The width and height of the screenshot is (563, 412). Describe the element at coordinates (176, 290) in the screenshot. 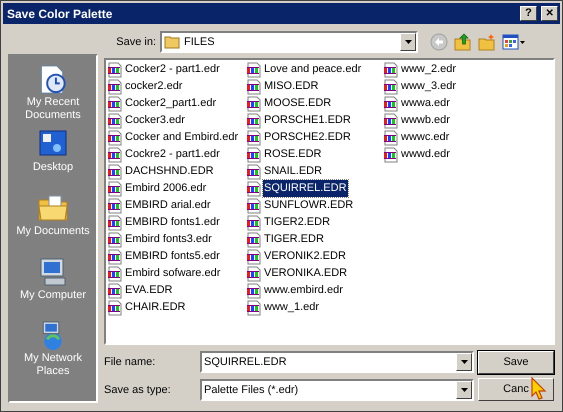

I see `file-item: EVA.EDR` at that location.